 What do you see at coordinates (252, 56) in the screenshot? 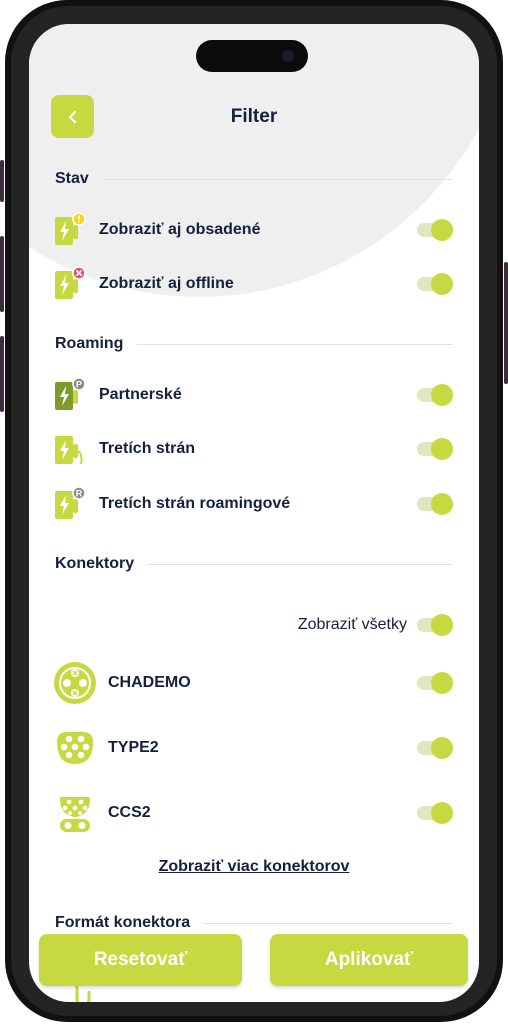
I see `dynamic-island` at bounding box center [252, 56].